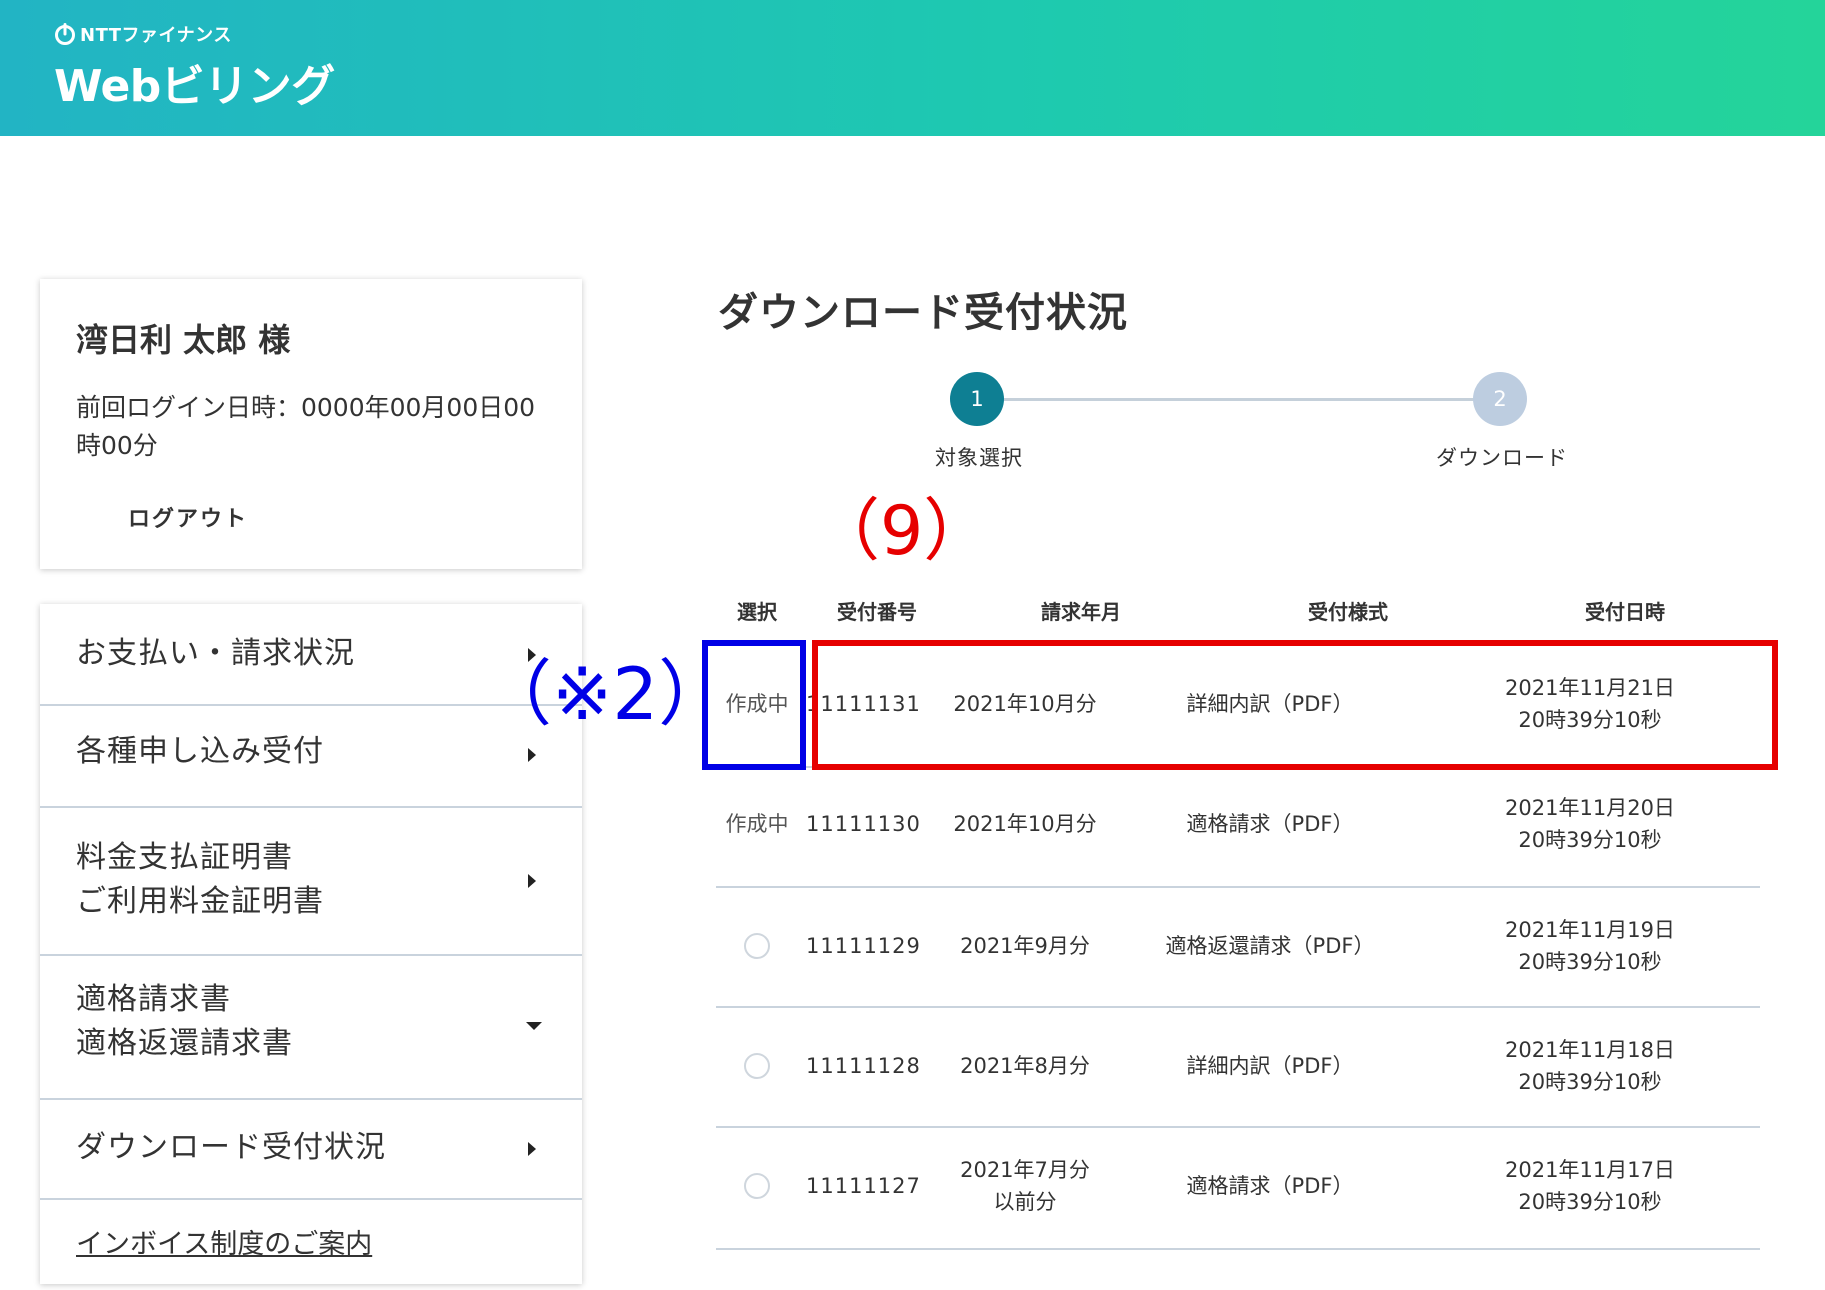 The height and width of the screenshot is (1290, 1825). Describe the element at coordinates (184, 1043) in the screenshot. I see `nav-item-label-line2: 適格返還請求書` at that location.